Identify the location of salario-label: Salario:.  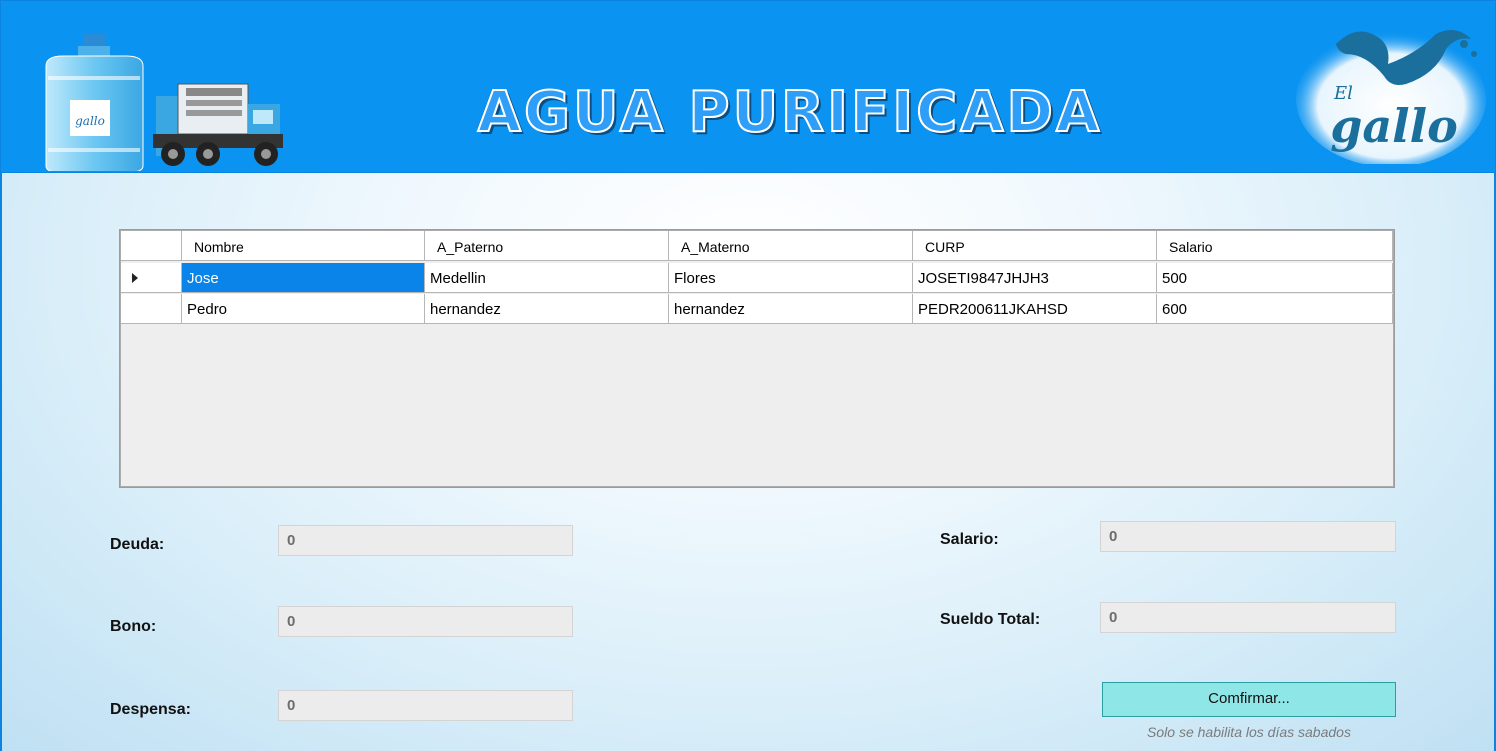
(969, 539).